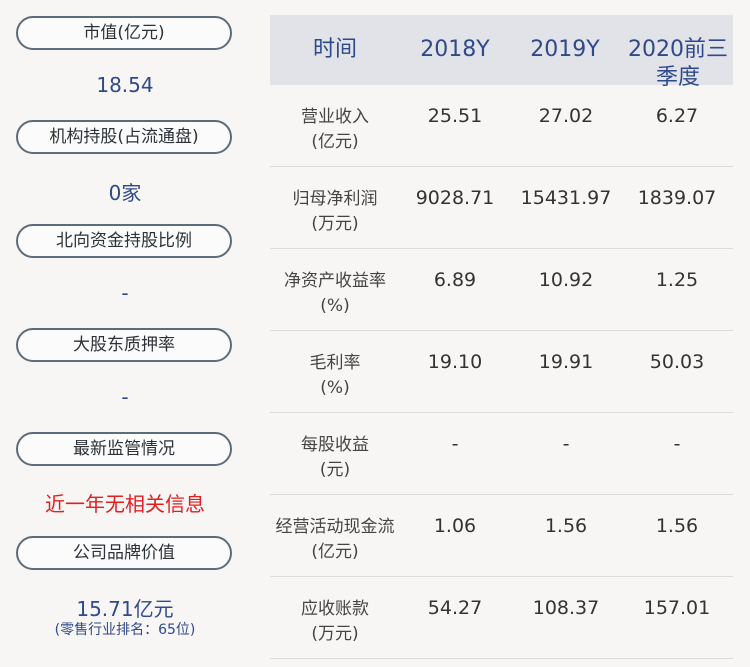 This screenshot has height=667, width=750. Describe the element at coordinates (501, 126) in the screenshot. I see `table-row: 营业收入 (亿元) 25.51 27.02 6.27` at that location.